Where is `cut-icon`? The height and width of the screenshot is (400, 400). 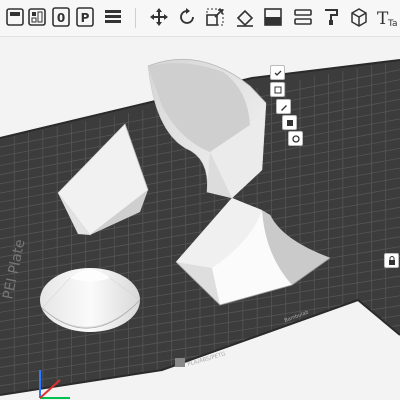
cut-icon is located at coordinates (273, 17).